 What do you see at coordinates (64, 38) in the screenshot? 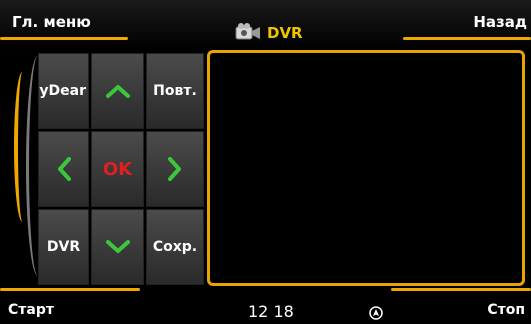
I see `main-menu-underline` at bounding box center [64, 38].